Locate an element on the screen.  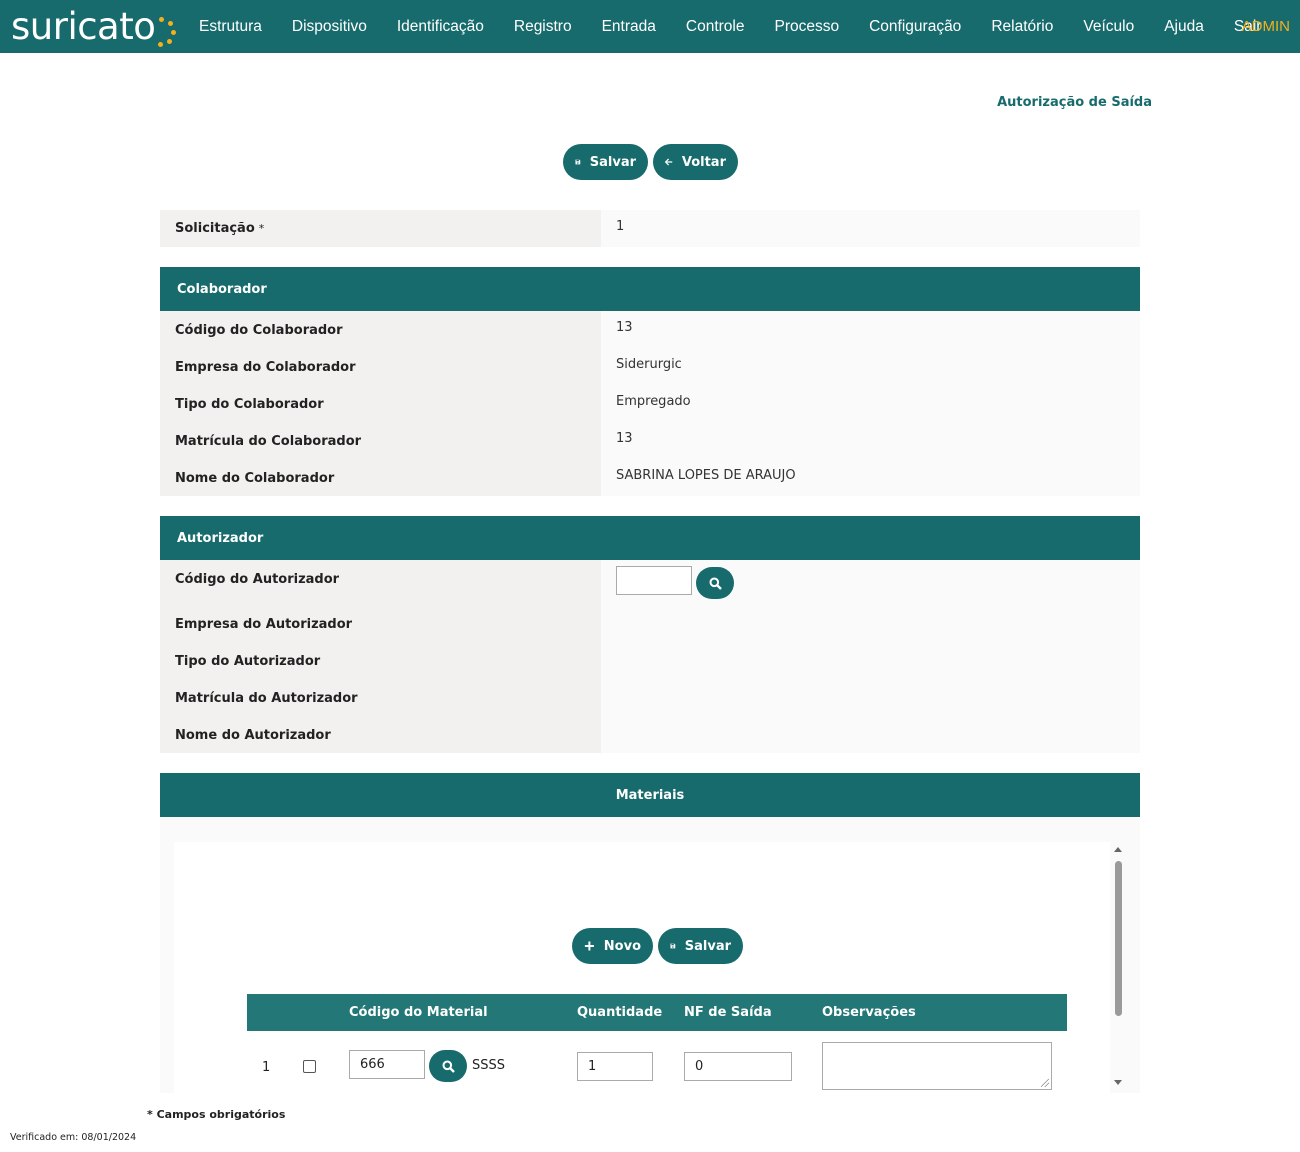
solicitacao-value: 1 is located at coordinates (620, 226).